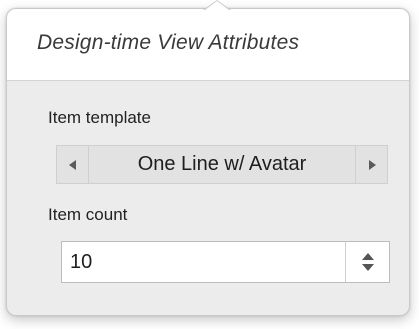 The width and height of the screenshot is (419, 329). Describe the element at coordinates (88, 214) in the screenshot. I see `item-count-label: Item count` at that location.